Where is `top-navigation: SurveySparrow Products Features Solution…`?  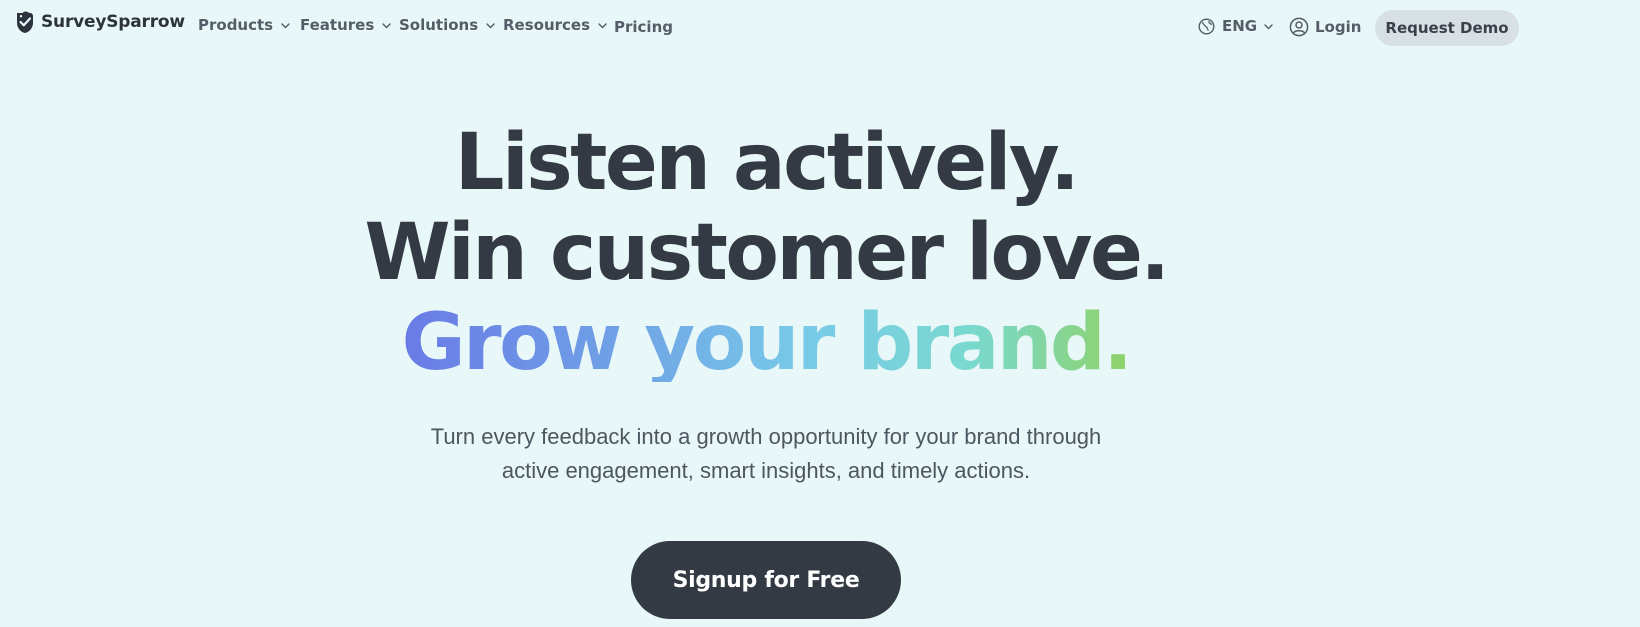 top-navigation: SurveySparrow Products Features Solution… is located at coordinates (820, 27).